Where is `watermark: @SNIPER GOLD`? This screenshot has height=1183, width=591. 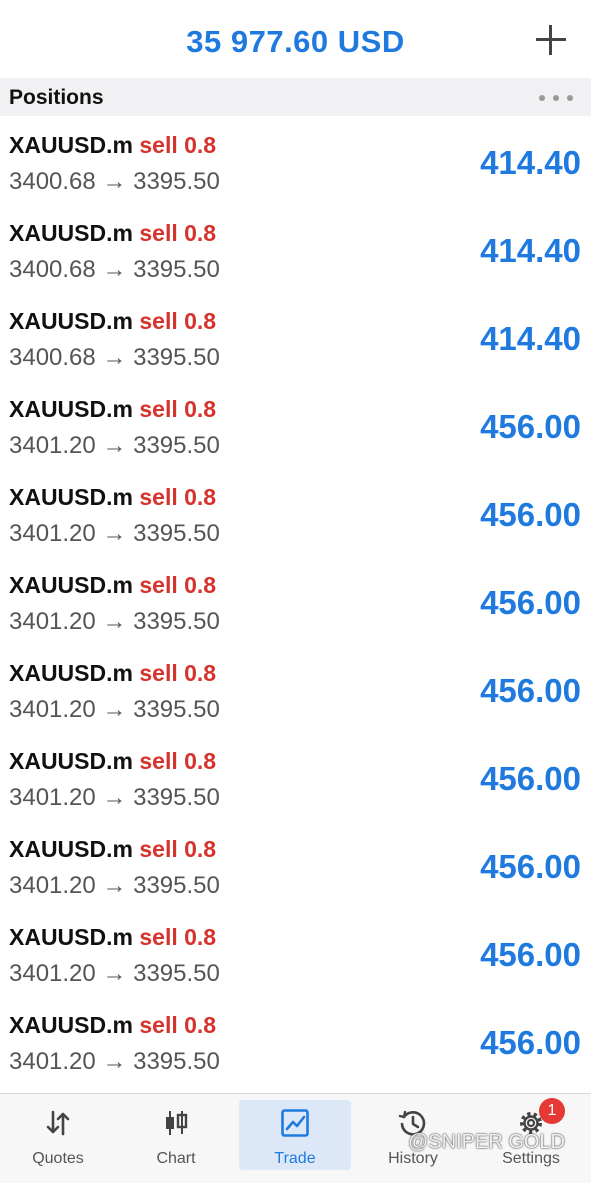
watermark: @SNIPER GOLD is located at coordinates (487, 1142).